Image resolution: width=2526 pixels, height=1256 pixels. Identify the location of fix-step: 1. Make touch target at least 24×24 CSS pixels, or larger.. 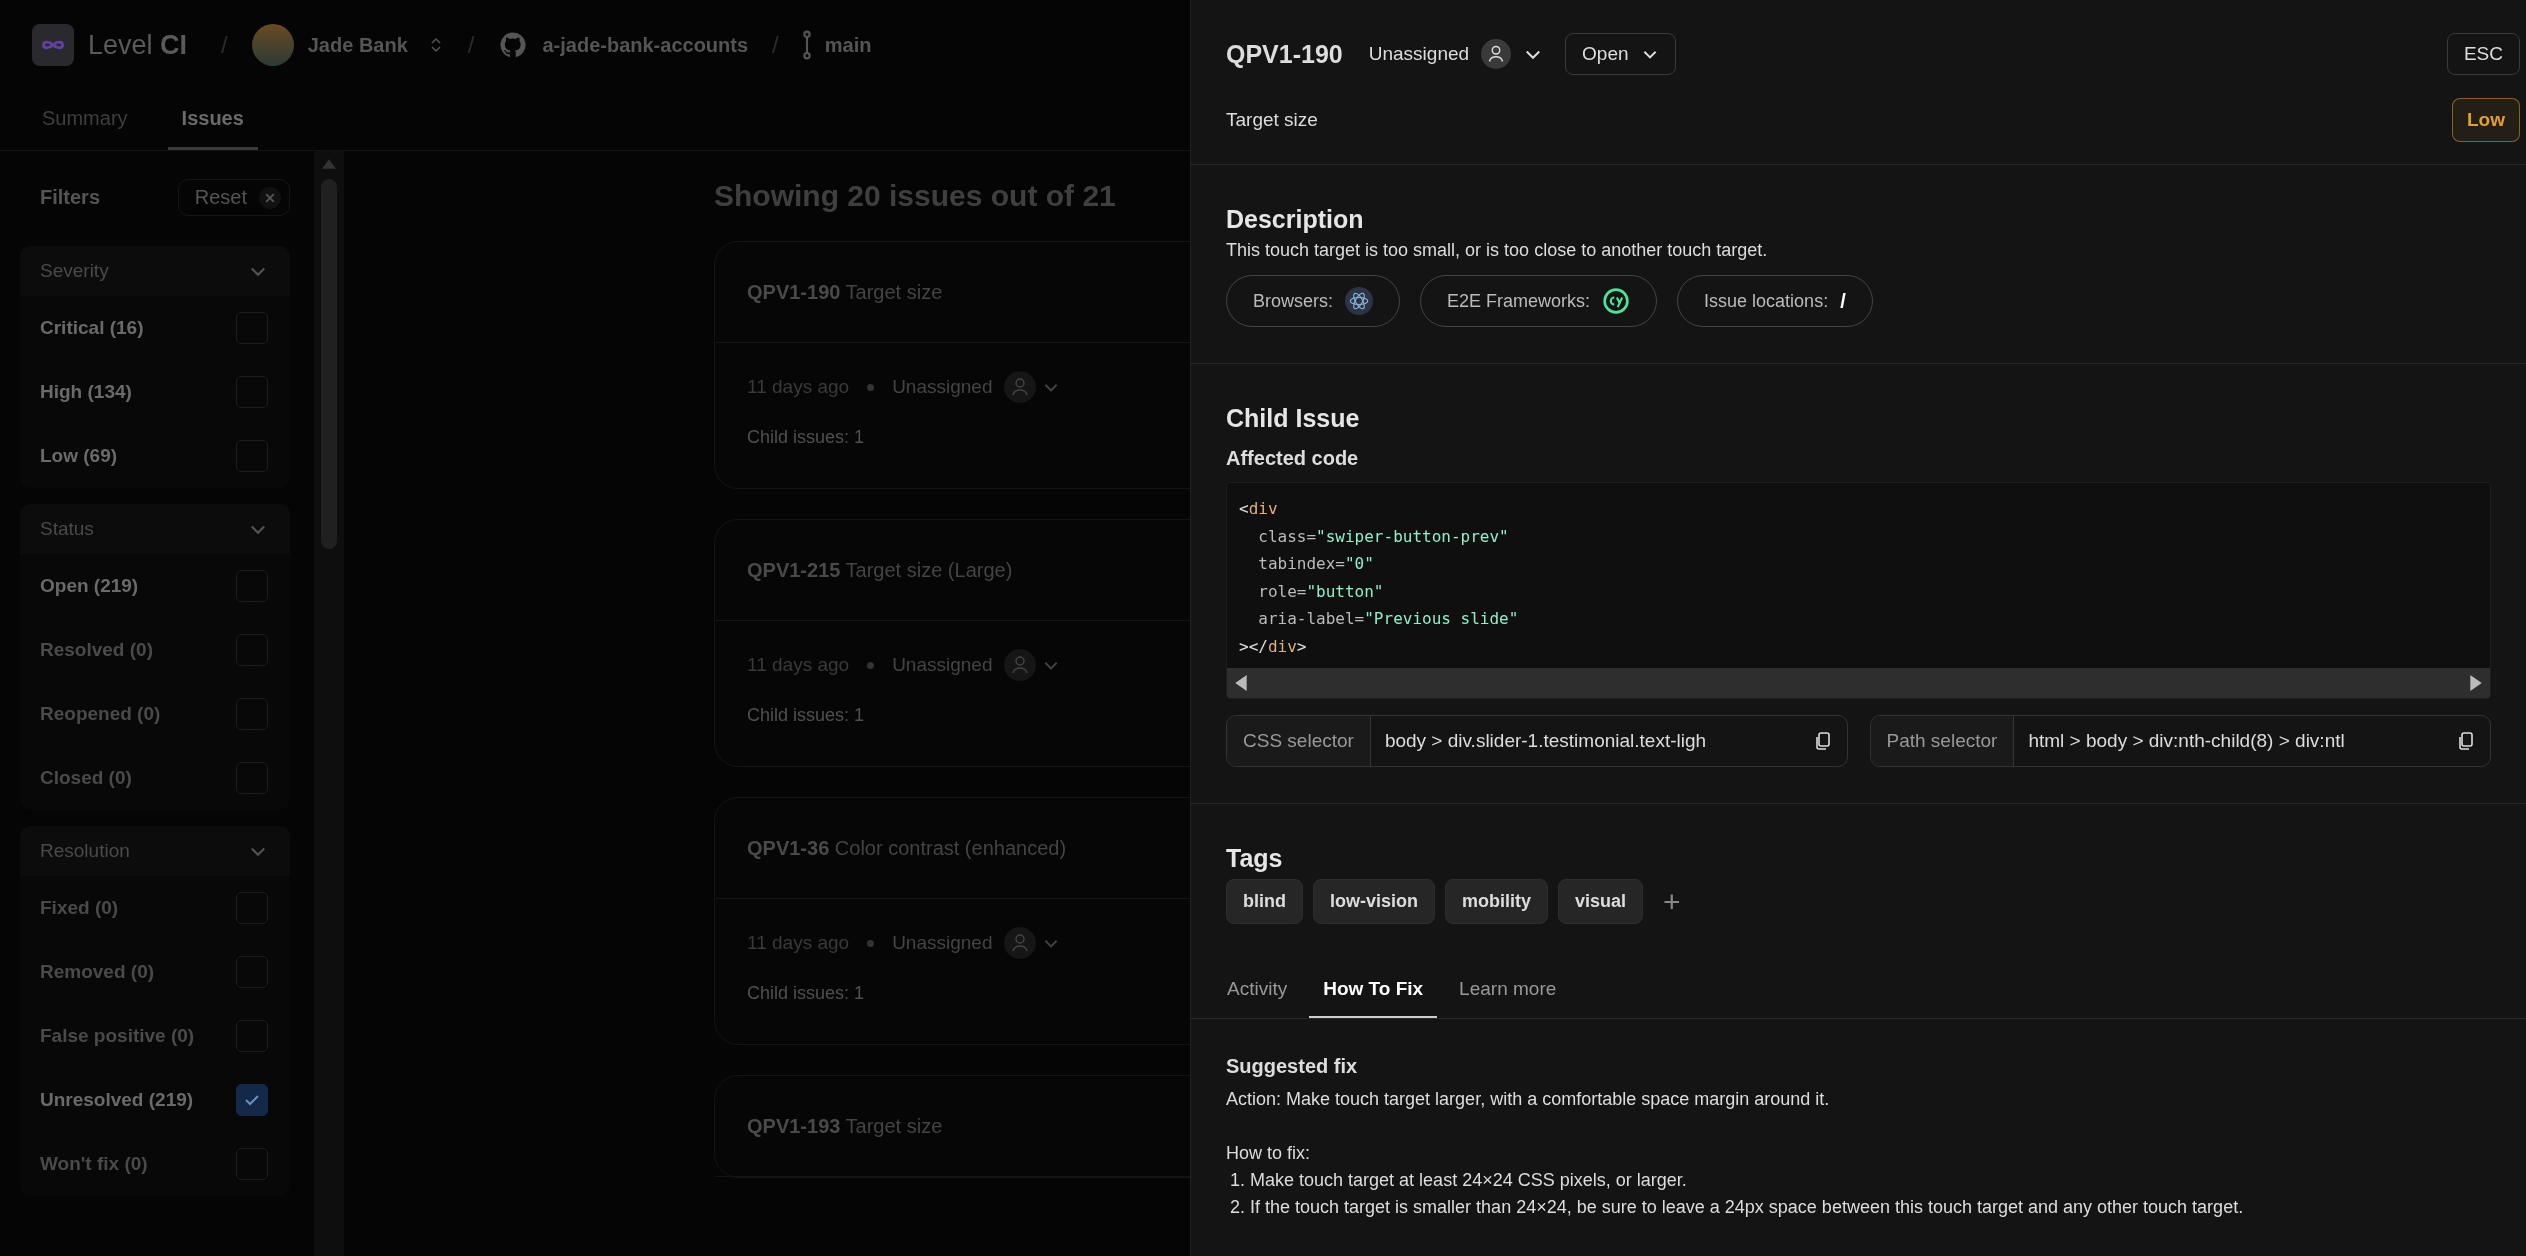
(1858, 1180).